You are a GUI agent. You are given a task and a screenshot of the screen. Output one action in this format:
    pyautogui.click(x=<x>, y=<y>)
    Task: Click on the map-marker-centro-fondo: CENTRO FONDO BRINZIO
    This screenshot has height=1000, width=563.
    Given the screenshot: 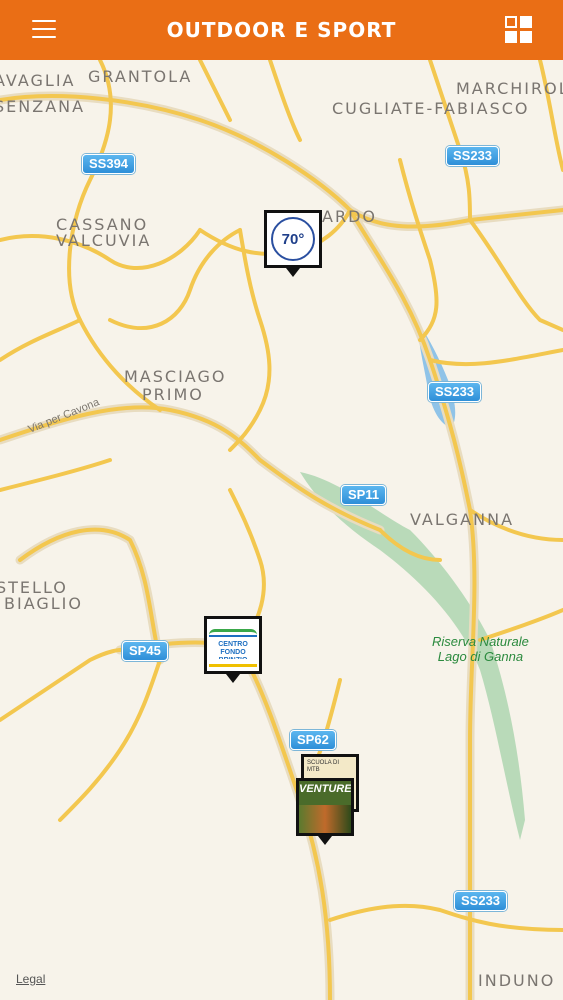 What is the action you would take?
    pyautogui.click(x=233, y=649)
    